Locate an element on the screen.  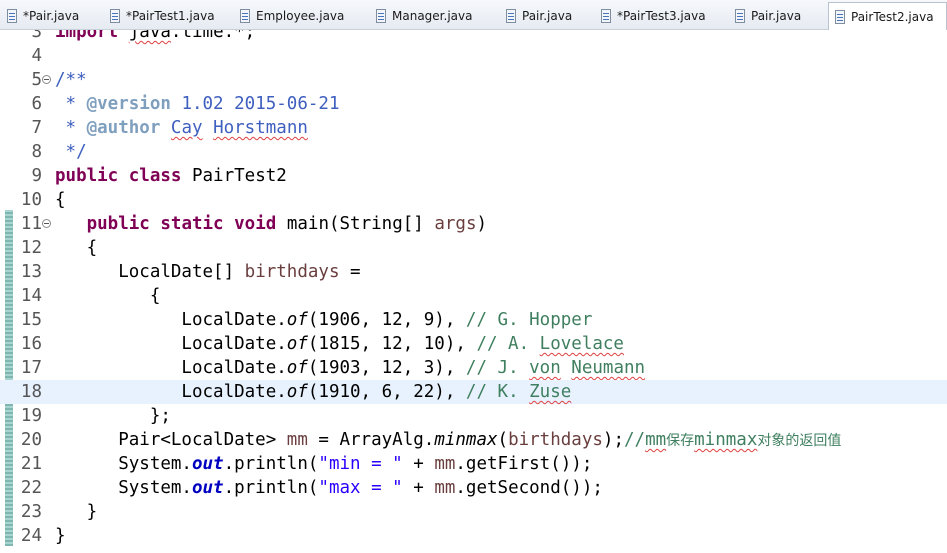
tab-label: Employee.java is located at coordinates (300, 16).